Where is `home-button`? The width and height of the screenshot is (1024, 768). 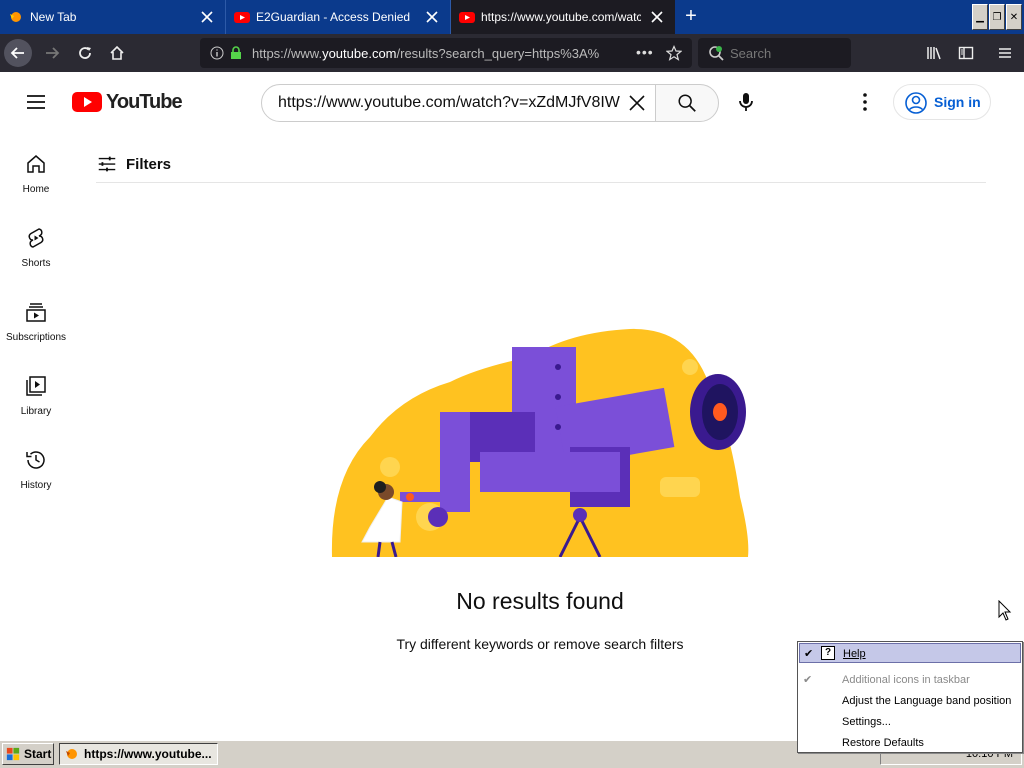
home-button is located at coordinates (117, 53).